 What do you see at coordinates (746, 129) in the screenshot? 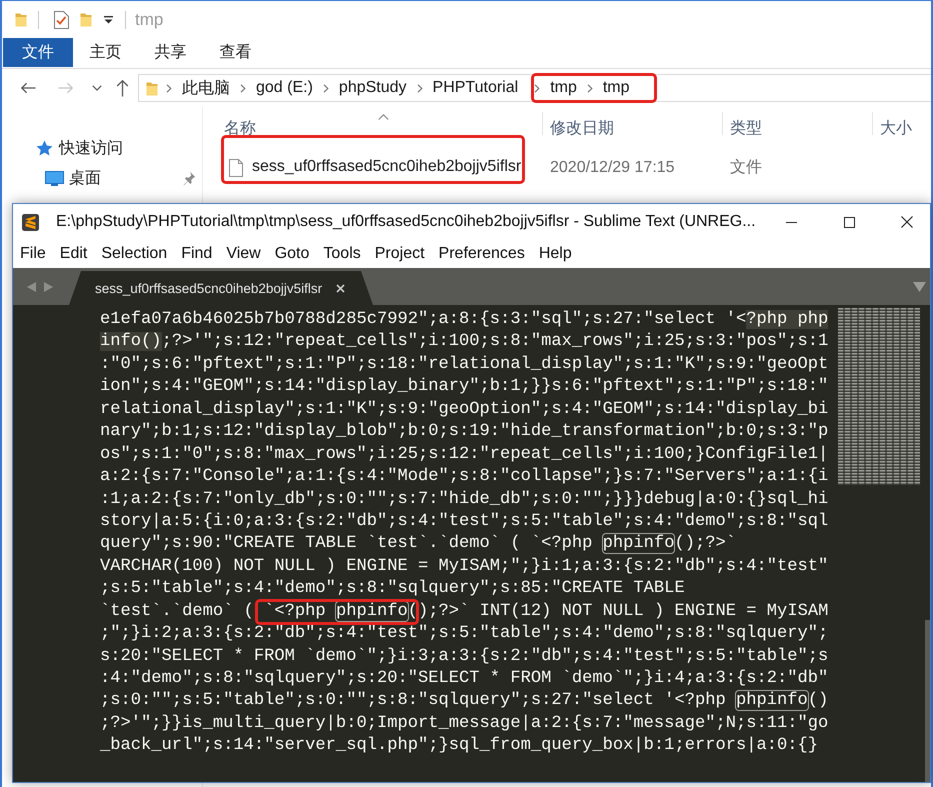
I see `column-header: 类型` at bounding box center [746, 129].